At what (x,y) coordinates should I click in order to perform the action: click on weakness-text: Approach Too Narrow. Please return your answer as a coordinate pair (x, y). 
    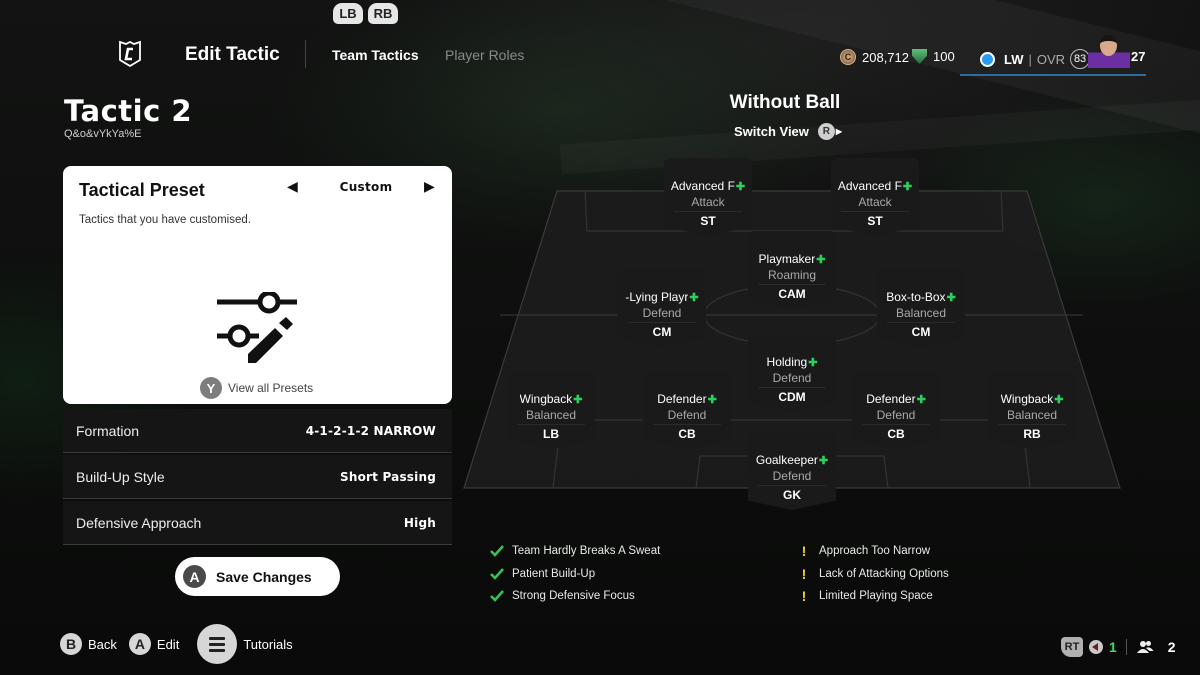
    Looking at the image, I should click on (875, 551).